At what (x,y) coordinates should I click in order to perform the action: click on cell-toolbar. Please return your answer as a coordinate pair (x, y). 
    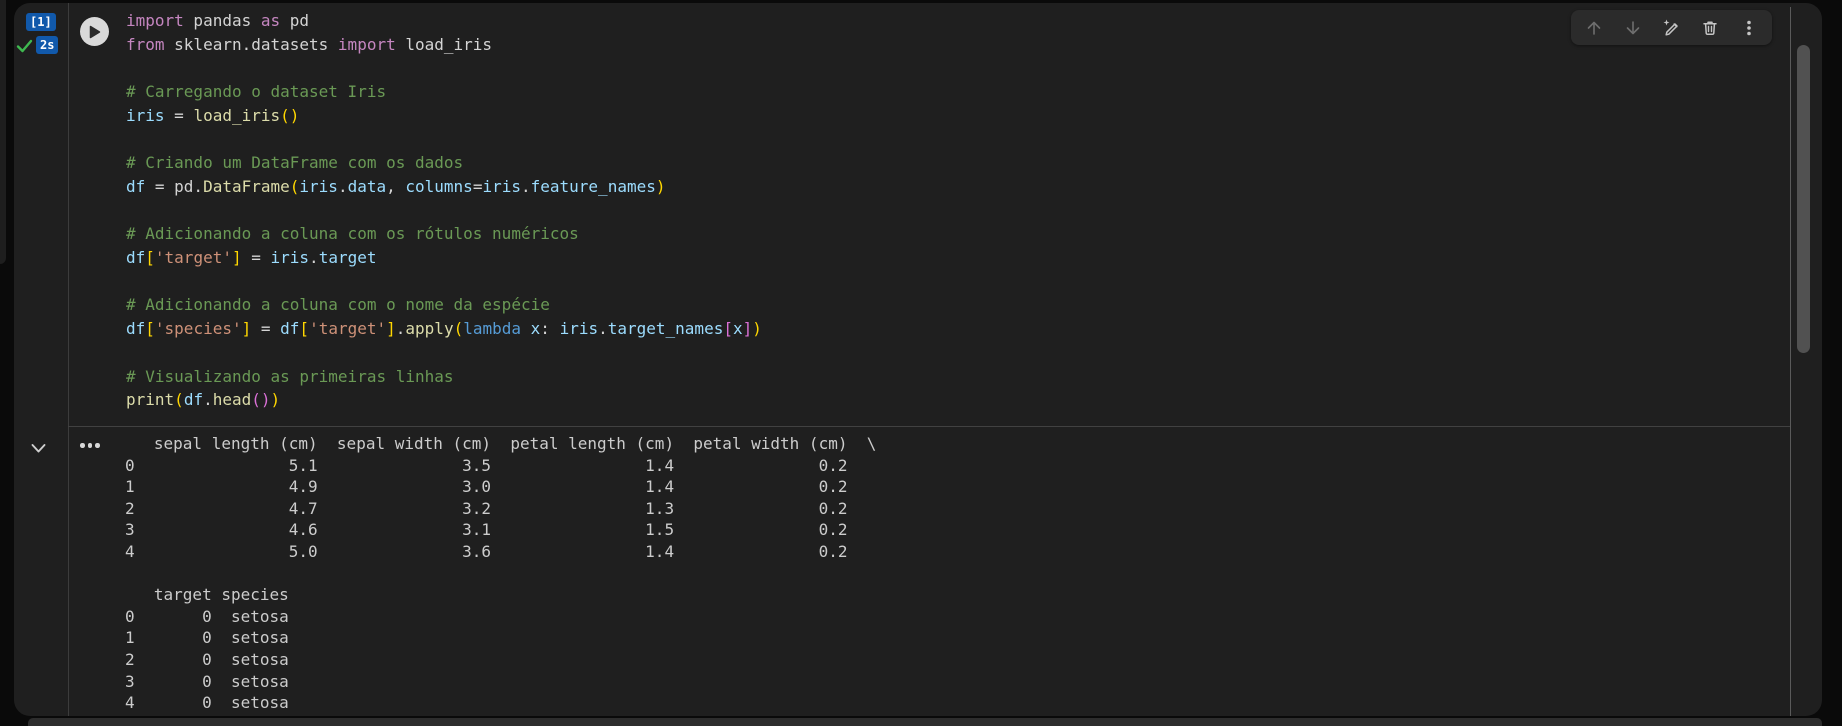
    Looking at the image, I should click on (1671, 27).